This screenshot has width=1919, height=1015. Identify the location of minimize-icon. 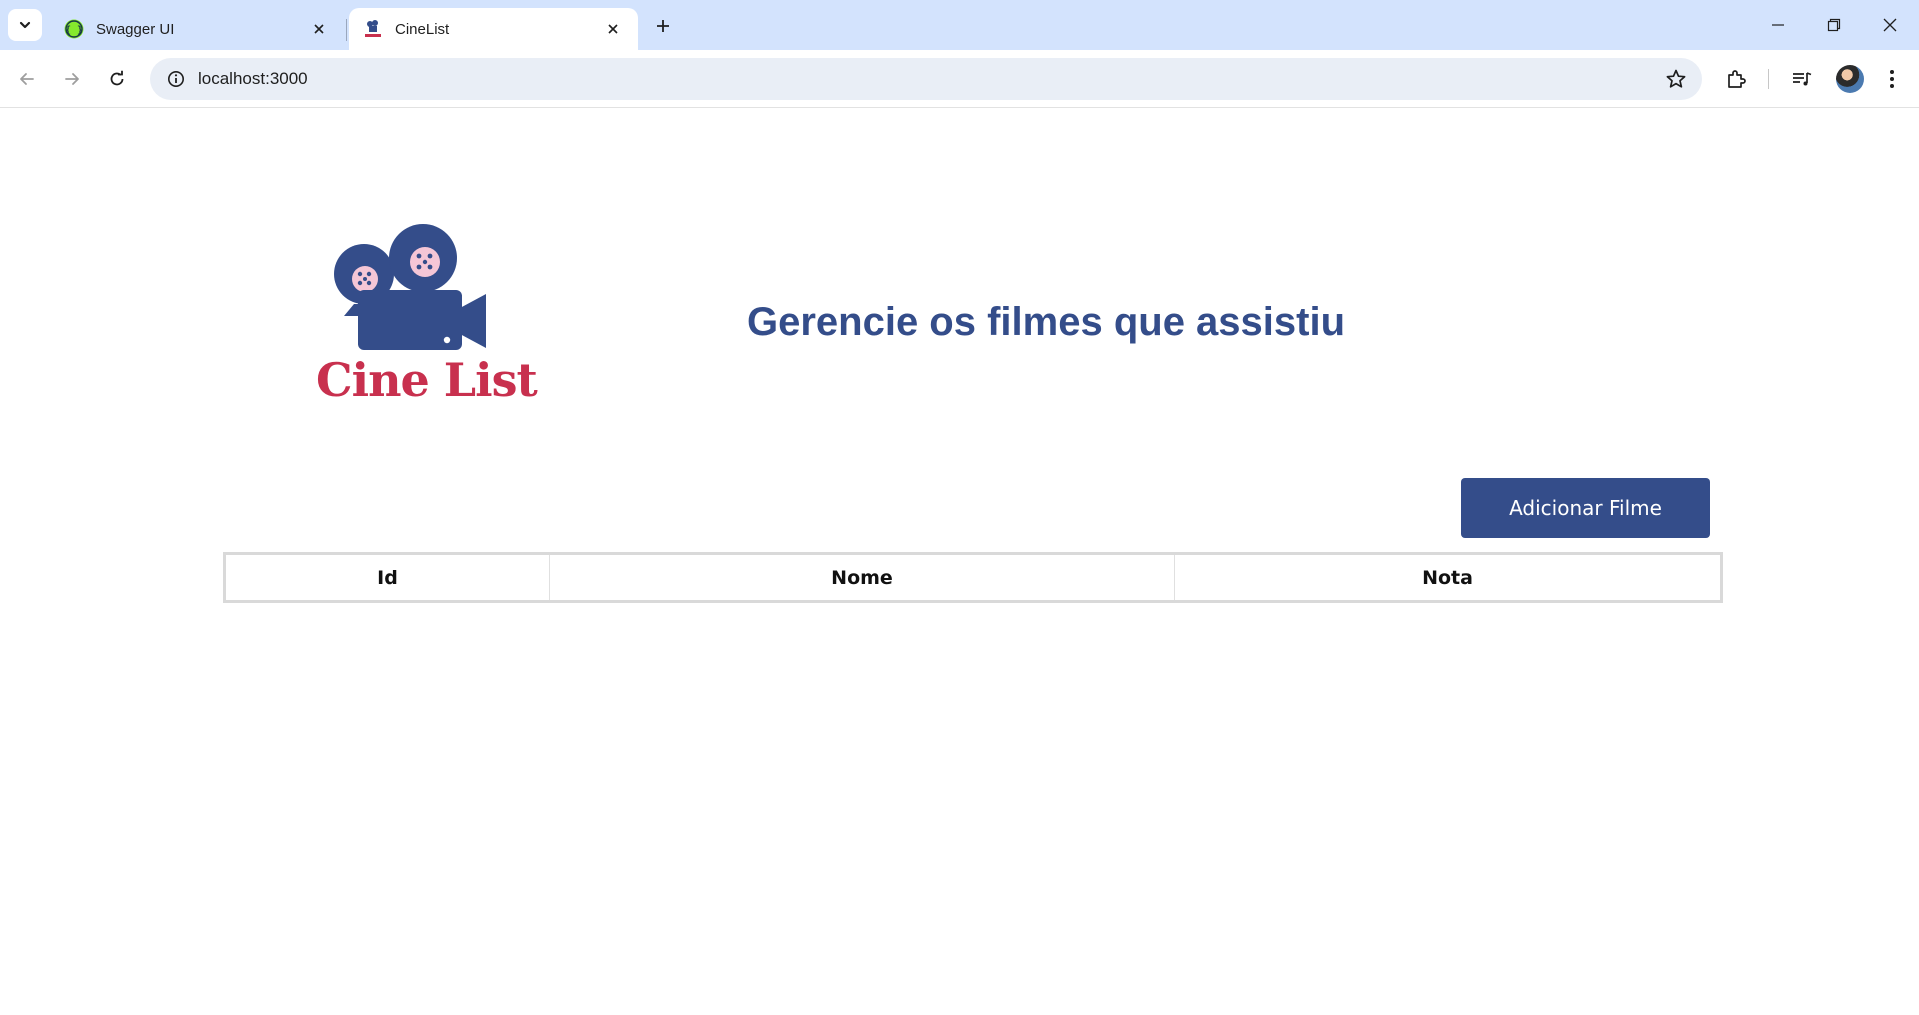
(1778, 25).